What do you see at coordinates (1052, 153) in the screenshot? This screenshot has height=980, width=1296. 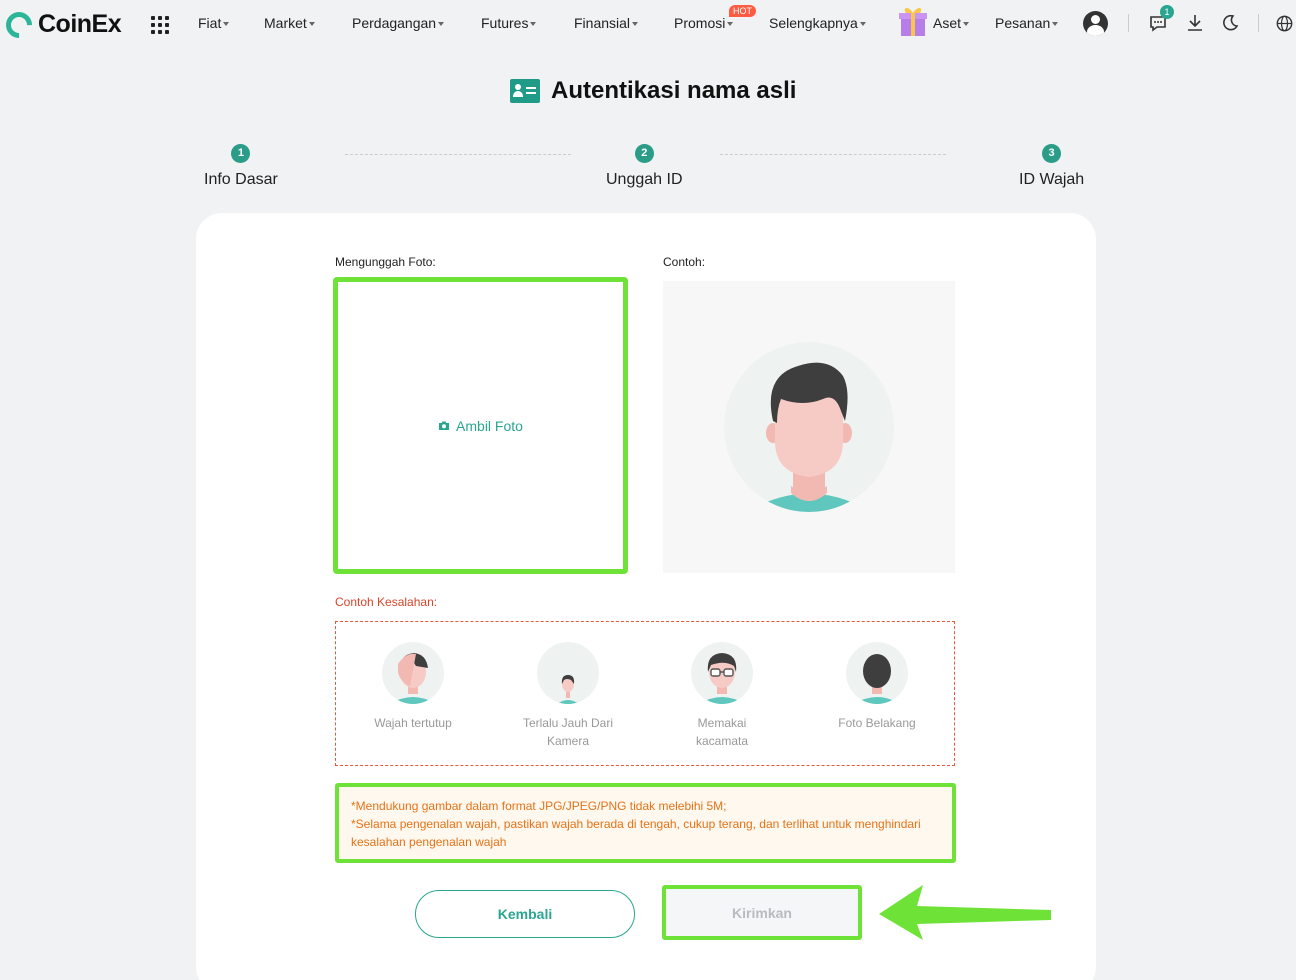 I see `step-number: 3` at bounding box center [1052, 153].